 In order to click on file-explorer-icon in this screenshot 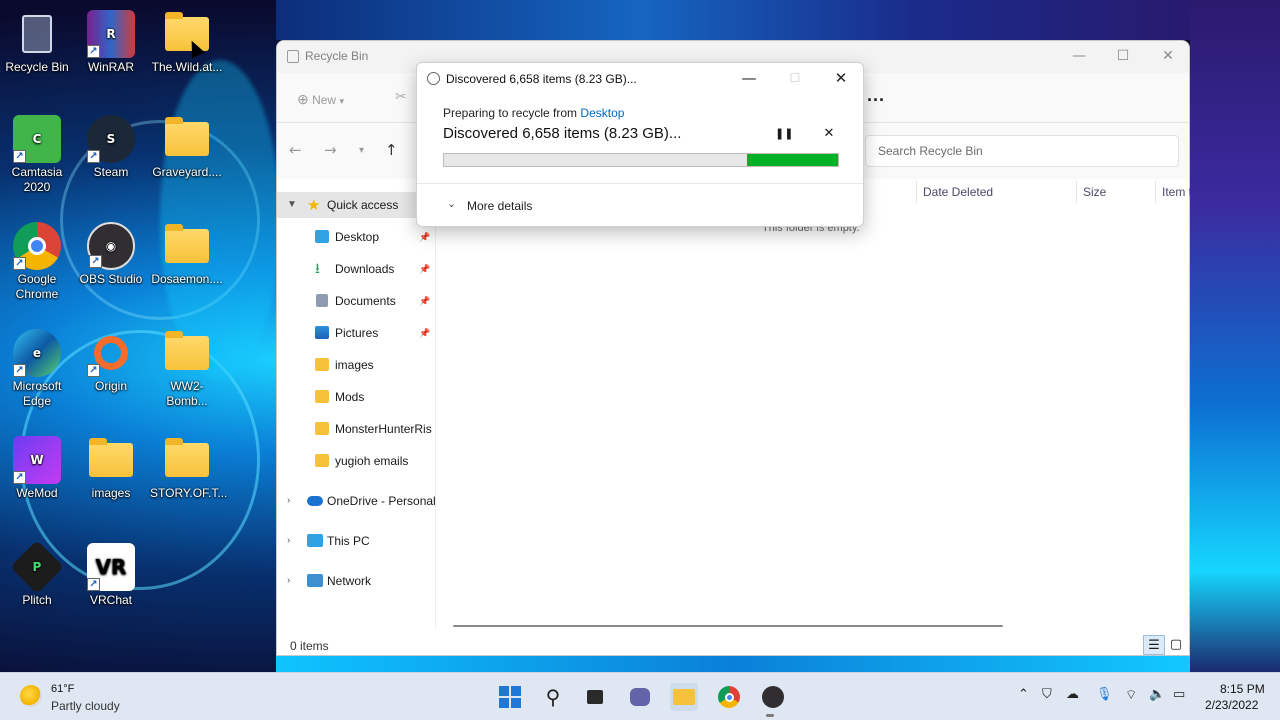, I will do `click(684, 697)`.